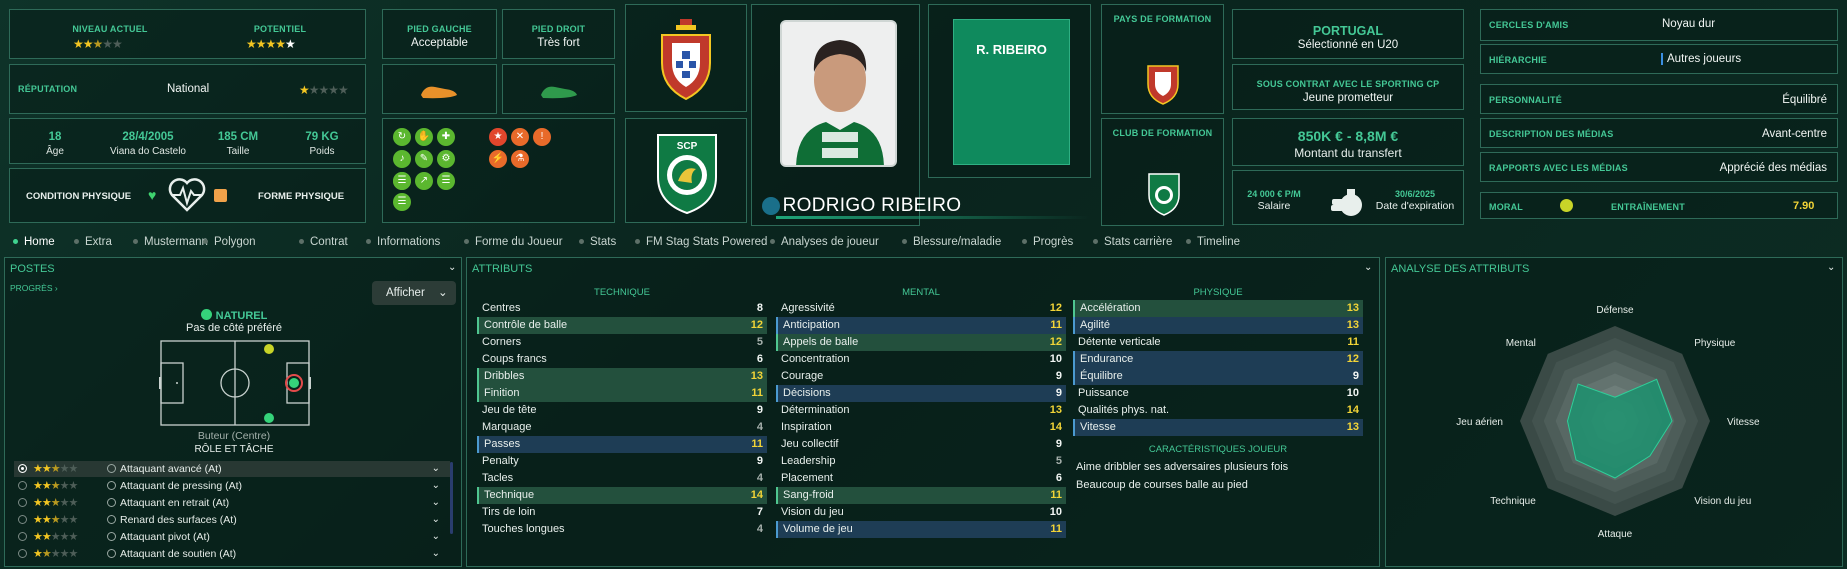 The width and height of the screenshot is (1847, 569). I want to click on trait-negative-icon: !, so click(542, 137).